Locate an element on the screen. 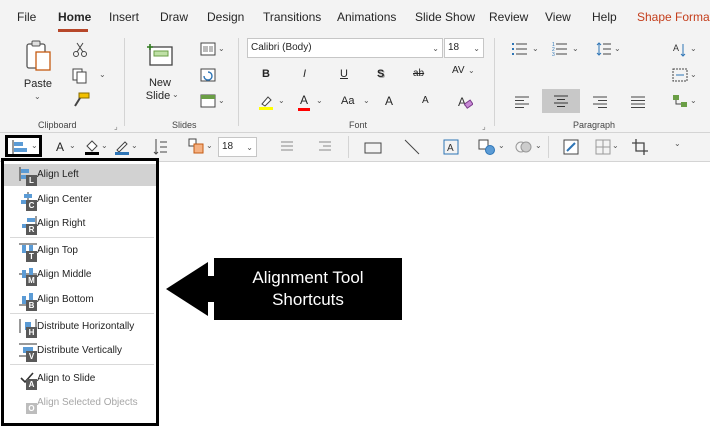 The image size is (710, 426). font-dialog-launcher-icon: ⌟ is located at coordinates (484, 126).